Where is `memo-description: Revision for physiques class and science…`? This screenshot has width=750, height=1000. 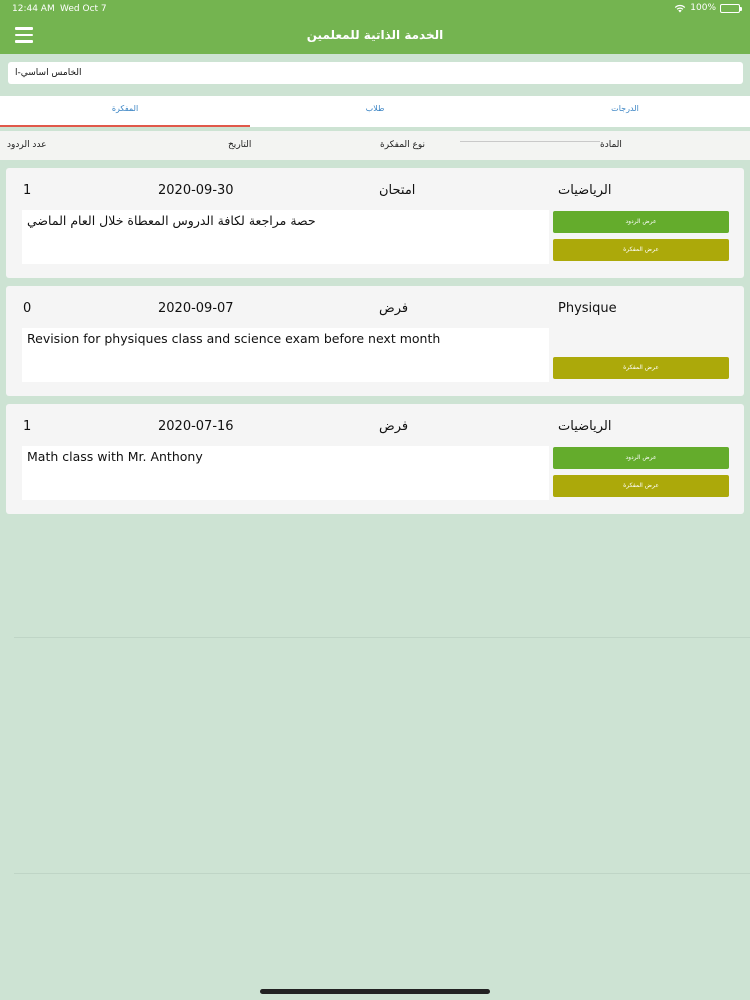 memo-description: Revision for physiques class and science… is located at coordinates (285, 355).